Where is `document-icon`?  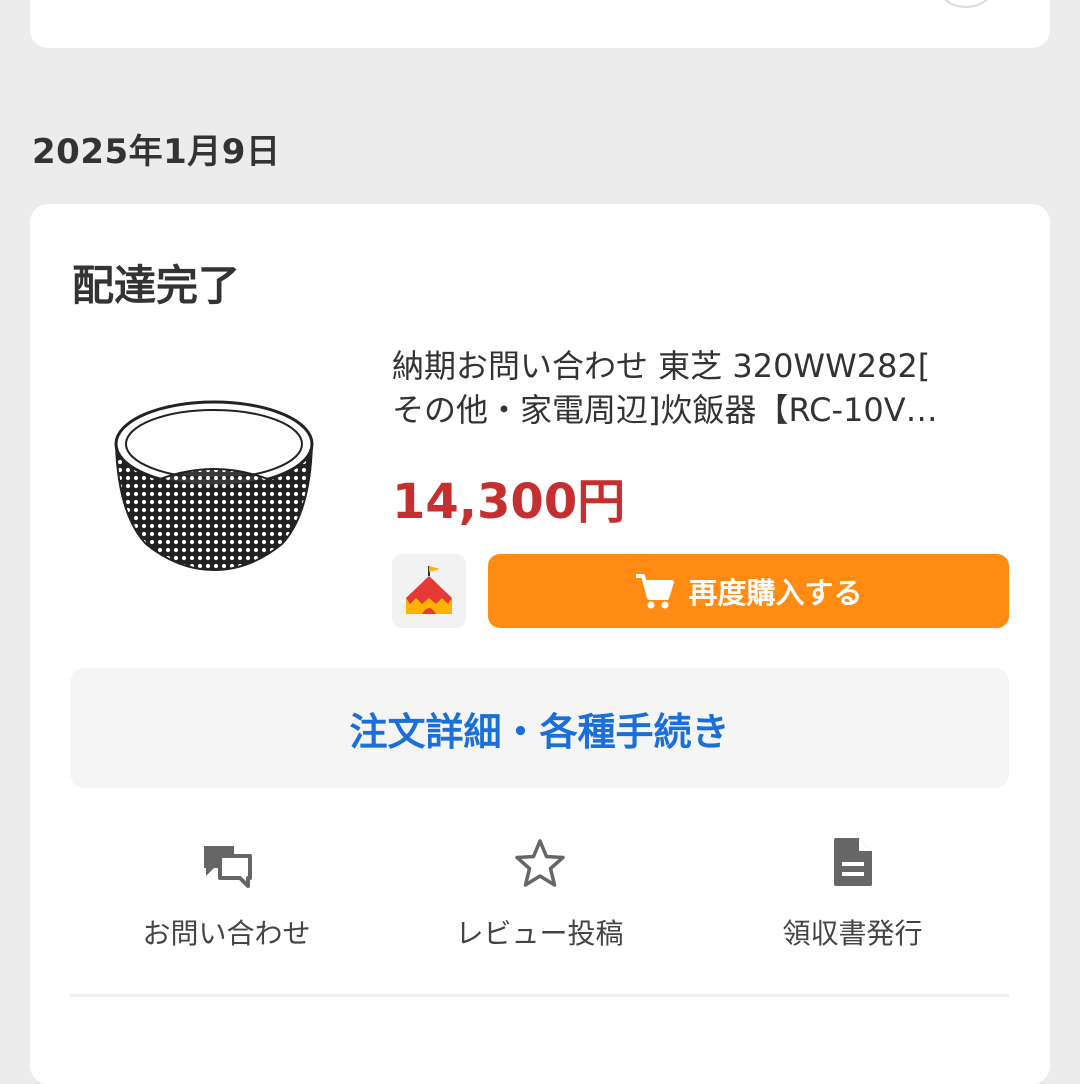 document-icon is located at coordinates (852, 862).